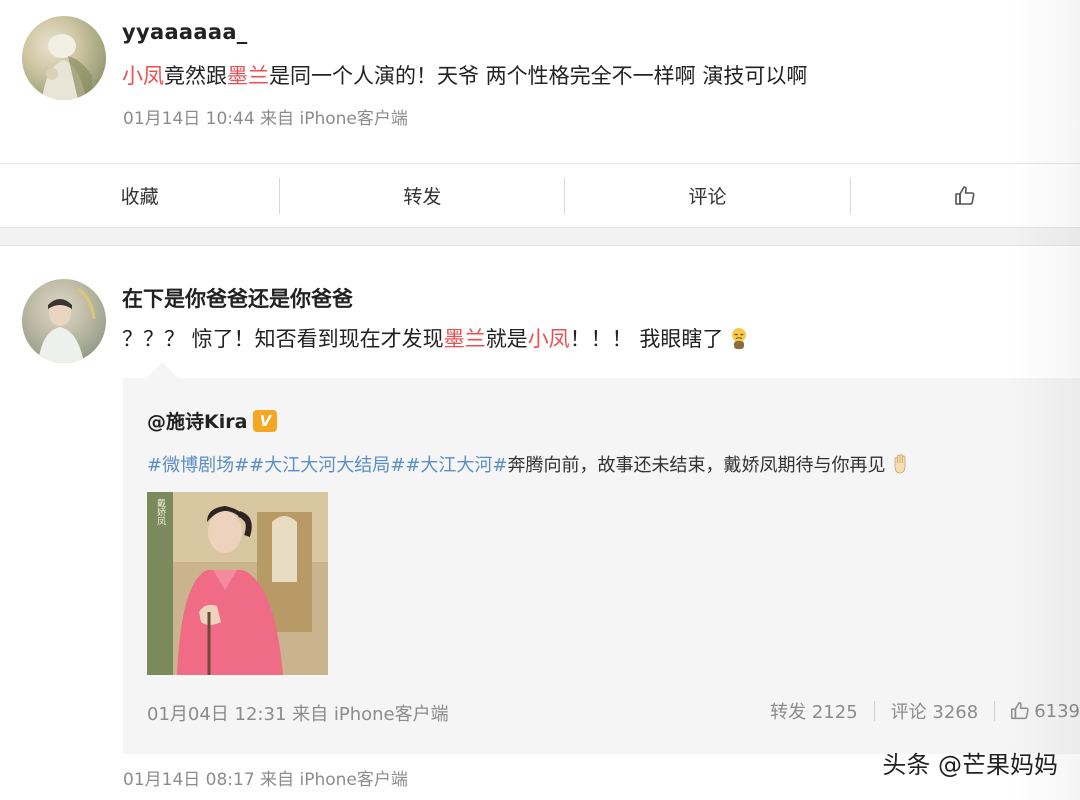  What do you see at coordinates (506, 339) in the screenshot?
I see `text-segment: 就是` at bounding box center [506, 339].